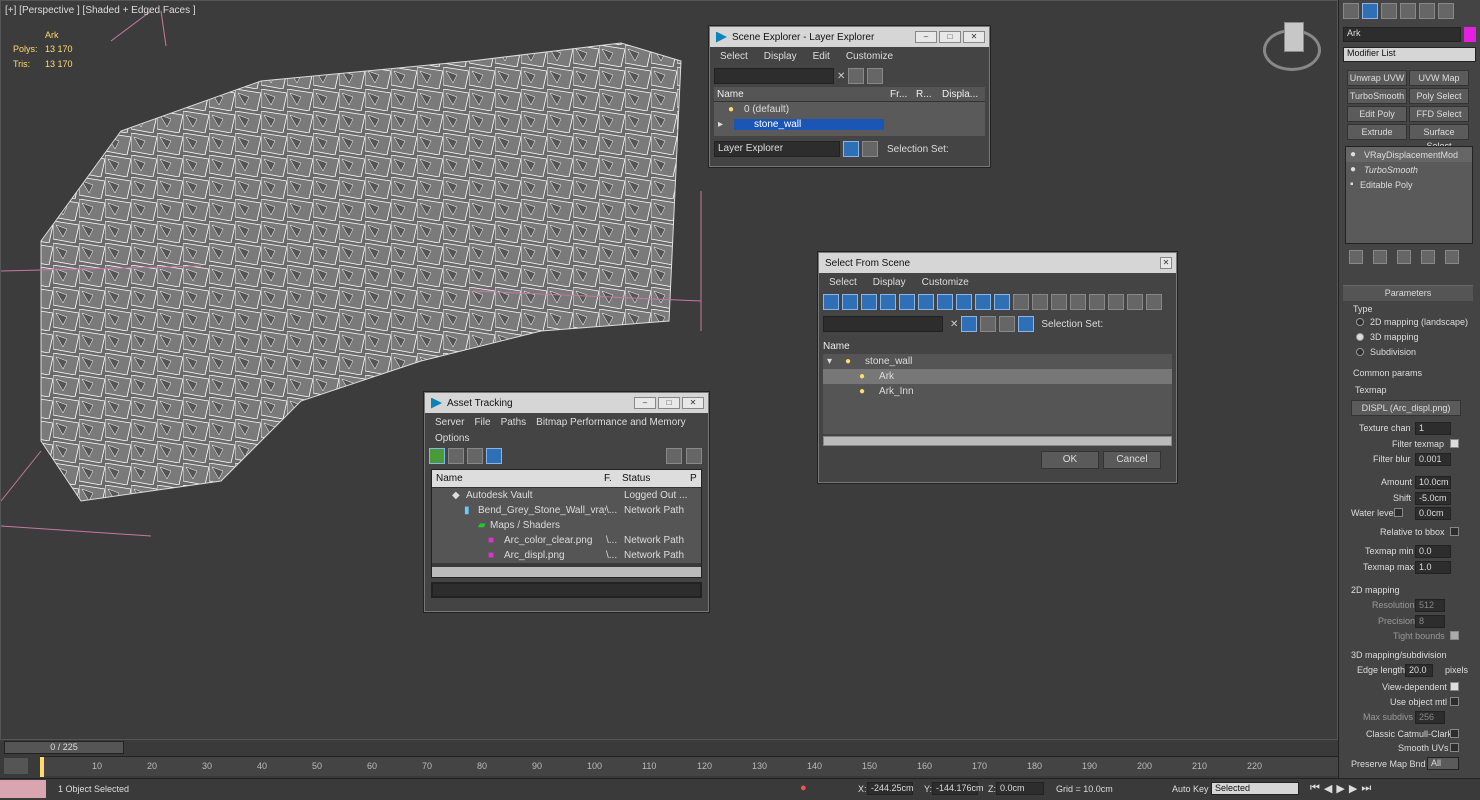 Image resolution: width=1480 pixels, height=800 pixels. What do you see at coordinates (482, 422) in the screenshot?
I see `menu-file: File` at bounding box center [482, 422].